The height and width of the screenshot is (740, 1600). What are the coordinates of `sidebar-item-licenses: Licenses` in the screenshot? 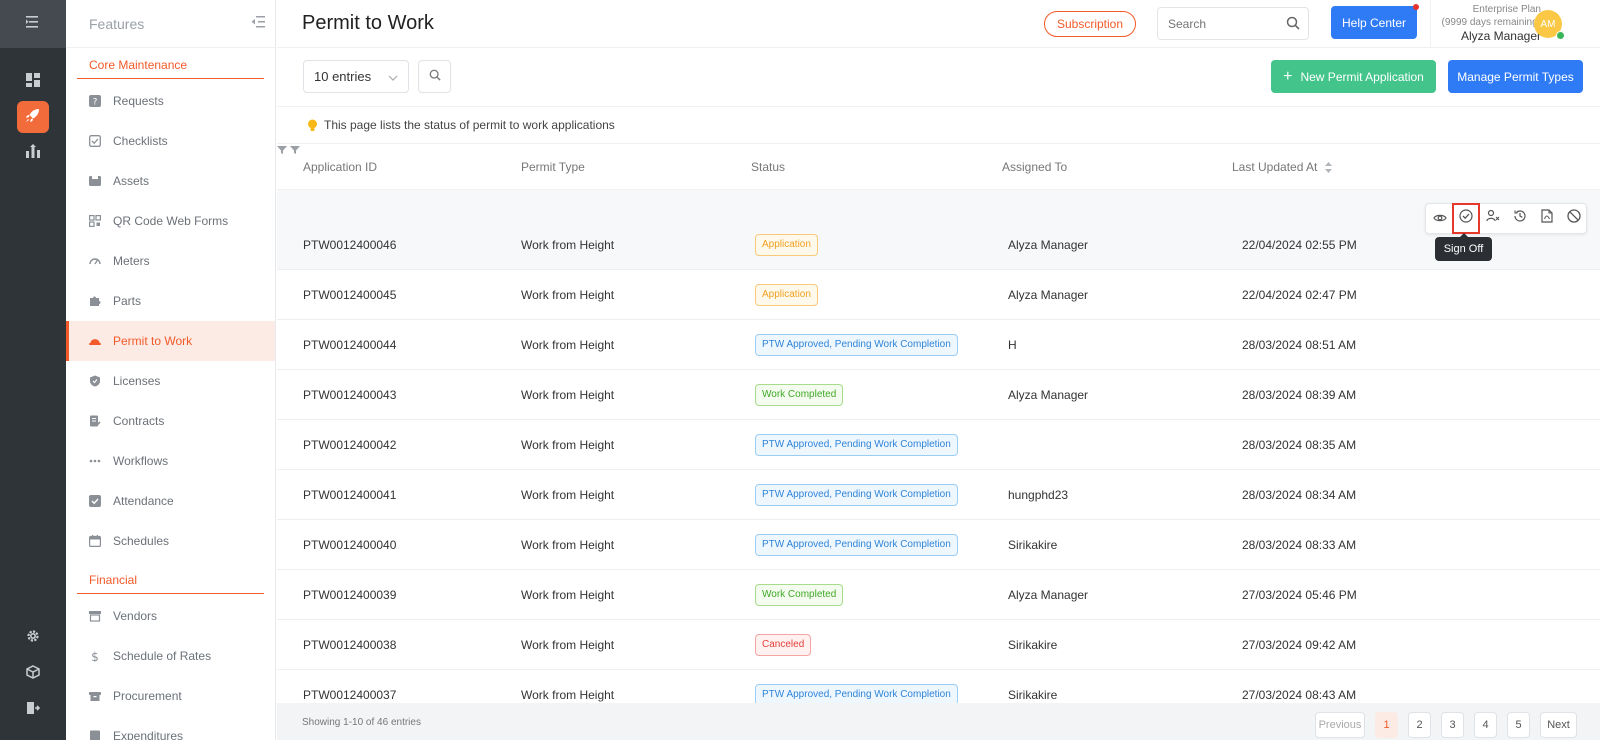 It's located at (170, 381).